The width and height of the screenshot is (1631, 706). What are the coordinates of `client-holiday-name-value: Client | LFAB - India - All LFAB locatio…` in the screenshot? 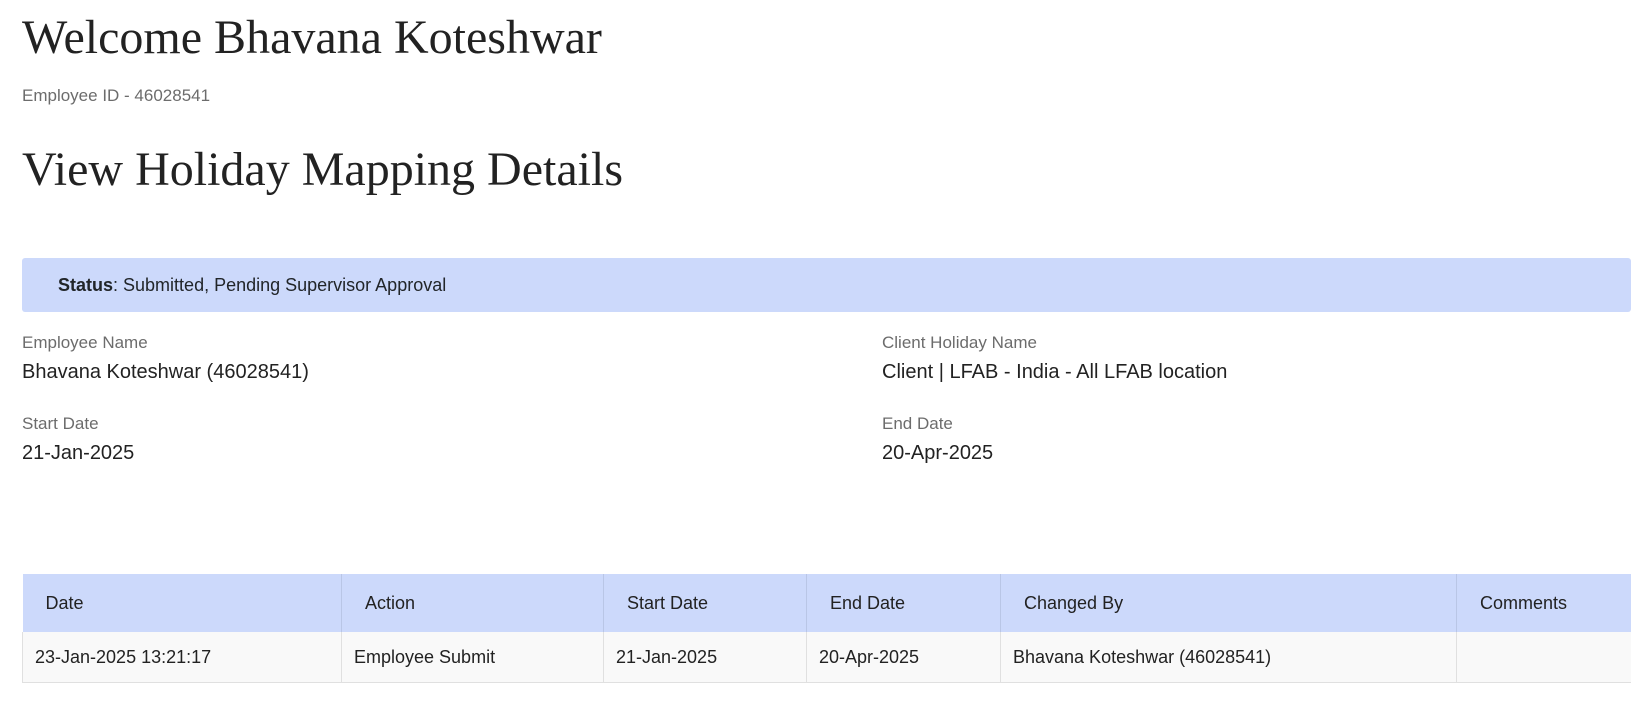 It's located at (1055, 372).